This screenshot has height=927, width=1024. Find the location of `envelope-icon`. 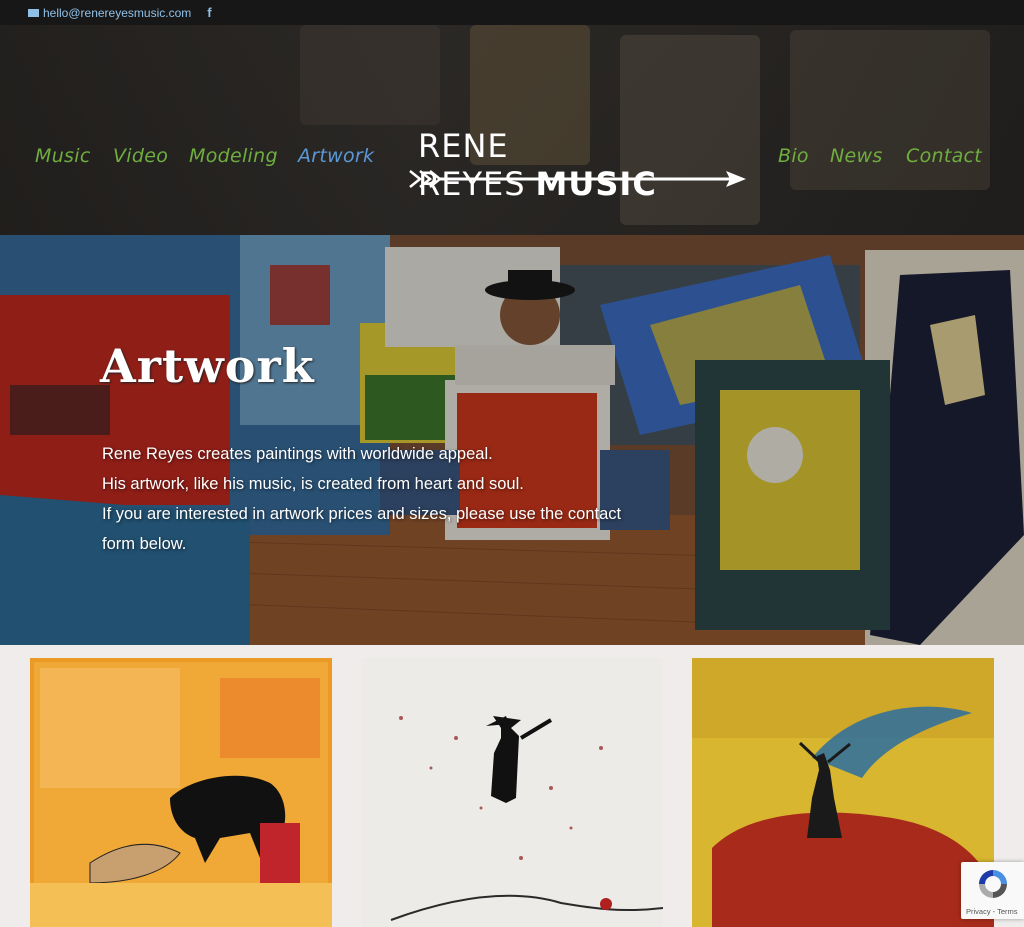

envelope-icon is located at coordinates (33, 12).